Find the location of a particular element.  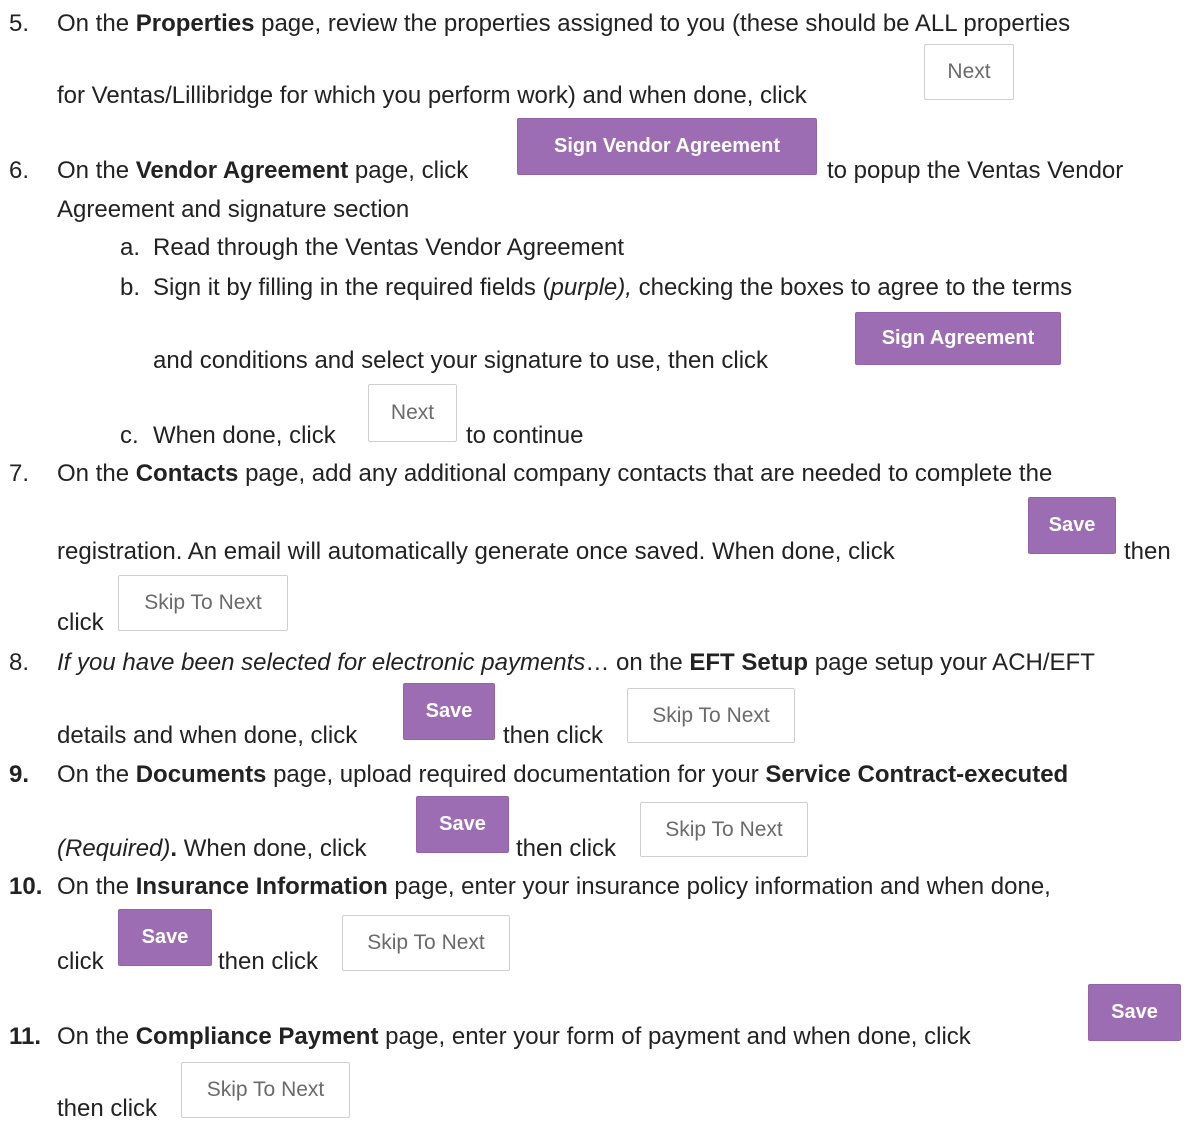

step-7-line-2-tail: then is located at coordinates (1147, 551).